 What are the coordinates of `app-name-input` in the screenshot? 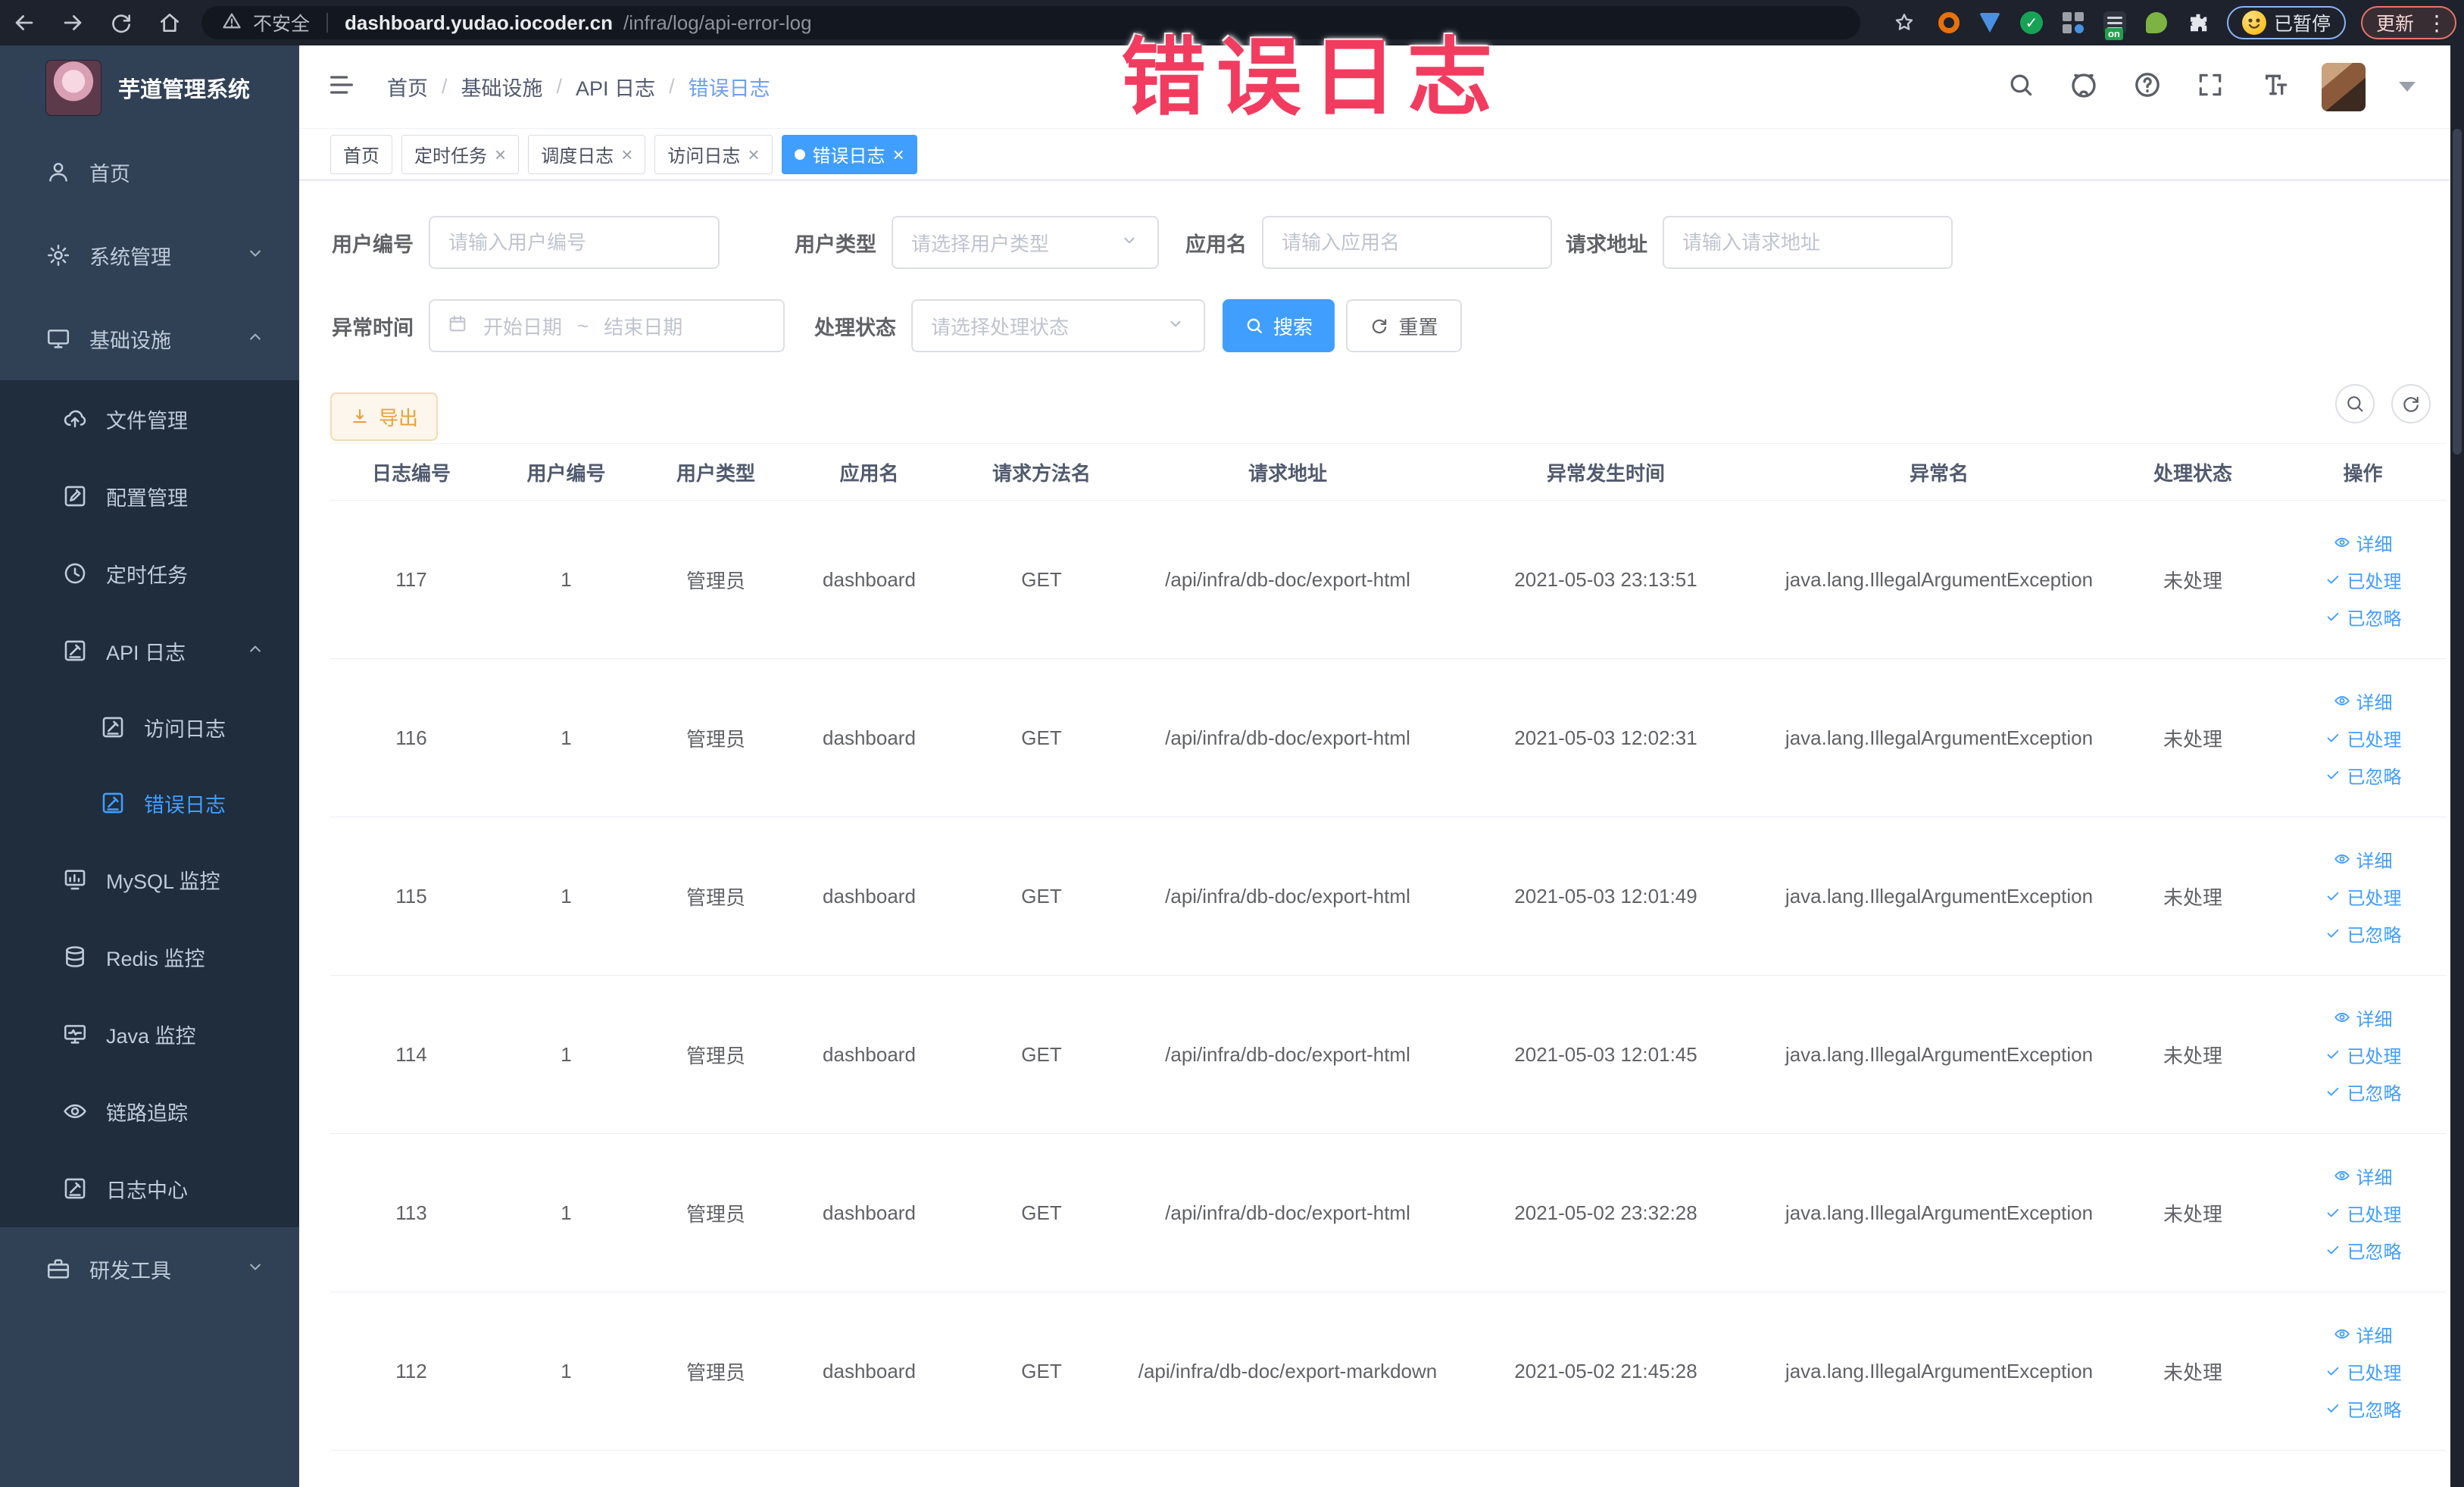 It's located at (1407, 242).